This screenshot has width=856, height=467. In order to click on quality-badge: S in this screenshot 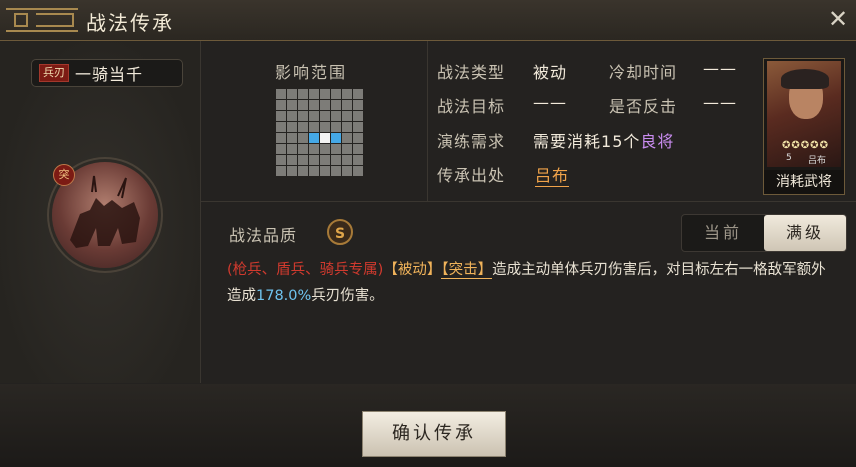, I will do `click(340, 232)`.